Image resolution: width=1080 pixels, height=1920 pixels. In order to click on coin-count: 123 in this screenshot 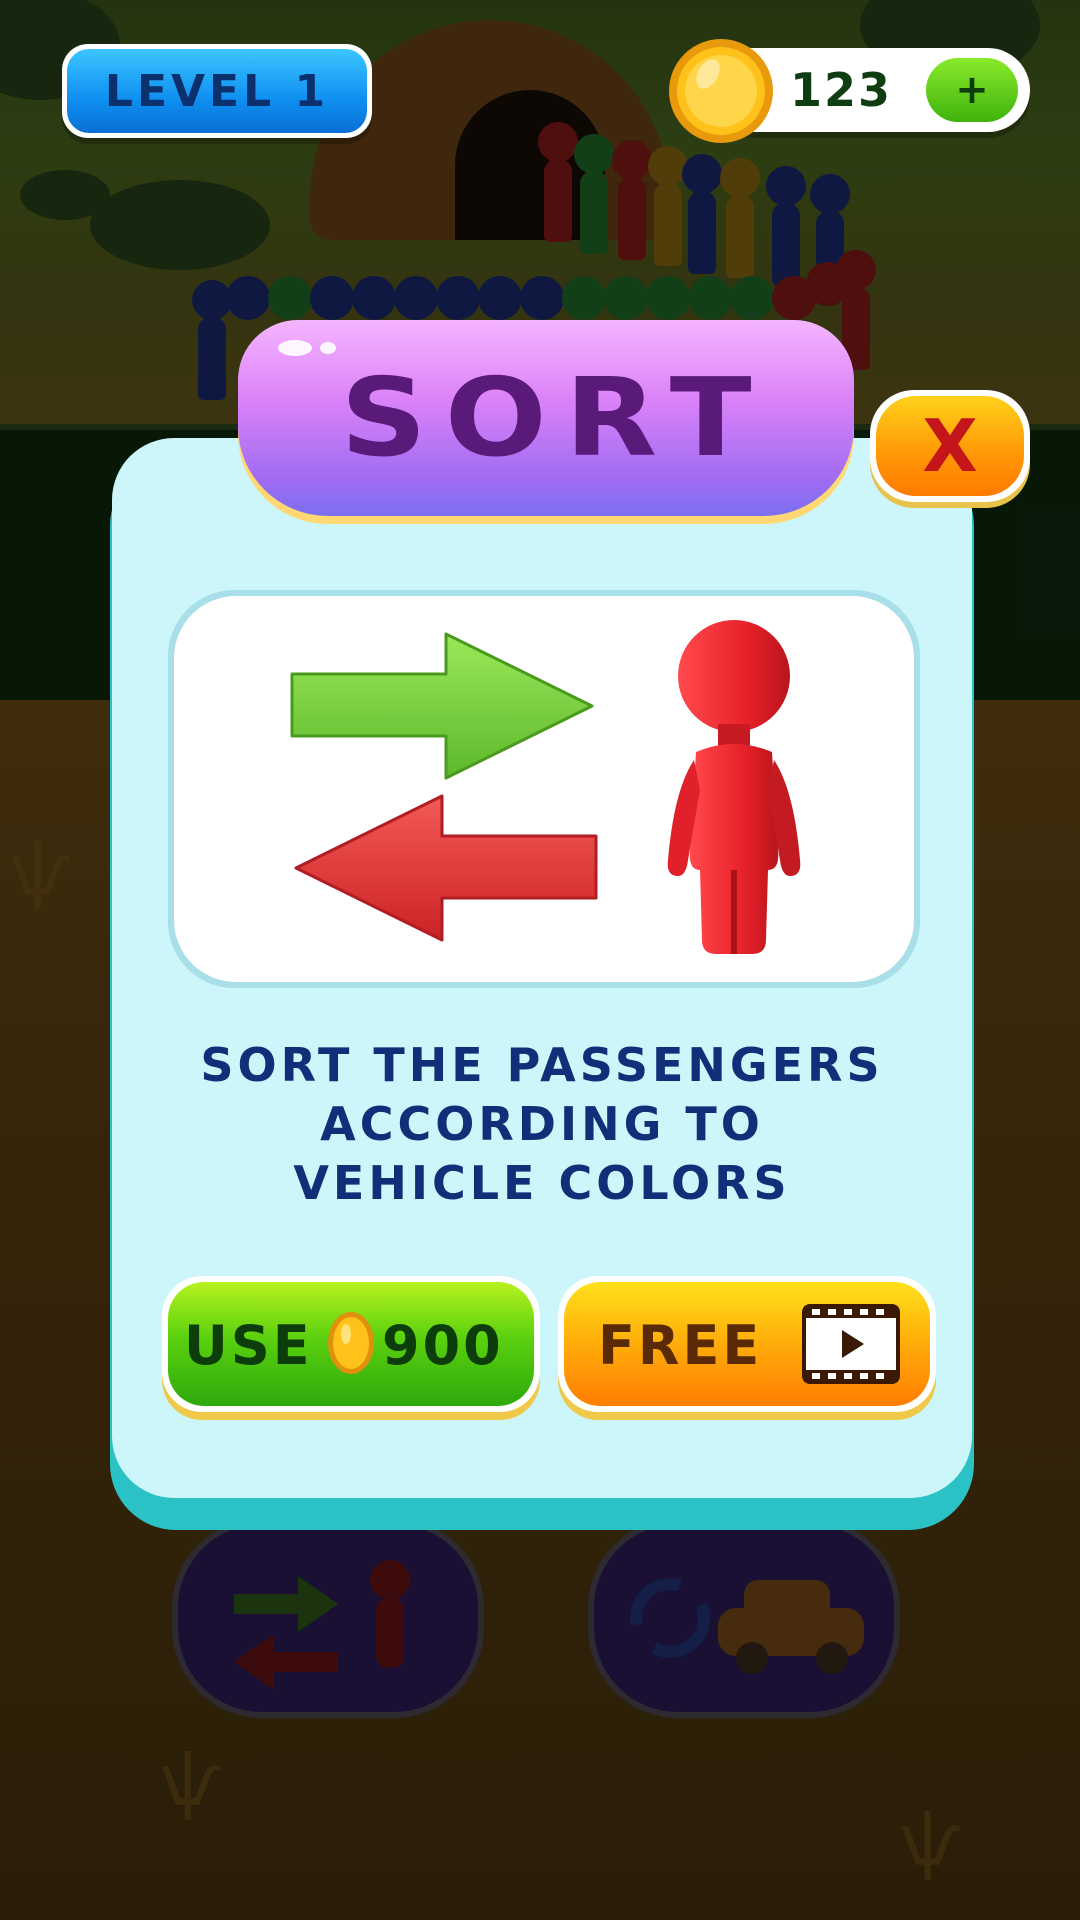, I will do `click(841, 90)`.